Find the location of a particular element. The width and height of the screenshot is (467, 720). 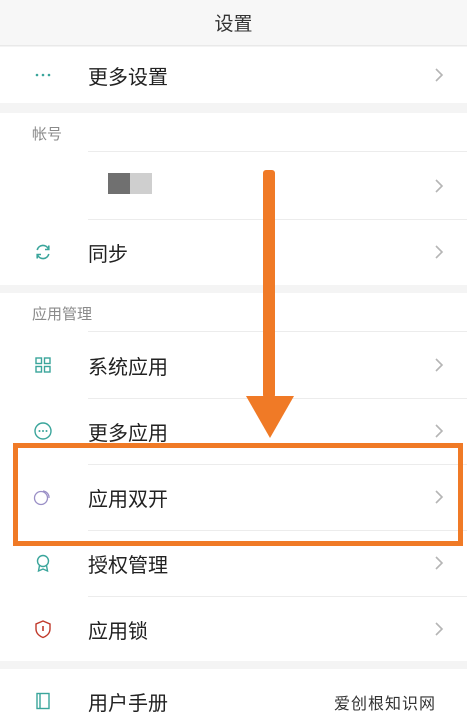

sync-row: 同步 is located at coordinates (233, 252).